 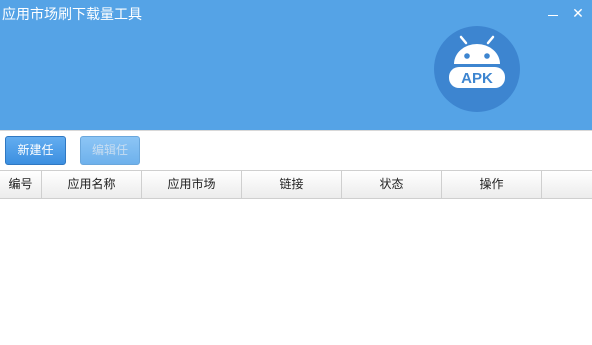 I want to click on window-title: 应用市场刷下载量工具, so click(x=72, y=15).